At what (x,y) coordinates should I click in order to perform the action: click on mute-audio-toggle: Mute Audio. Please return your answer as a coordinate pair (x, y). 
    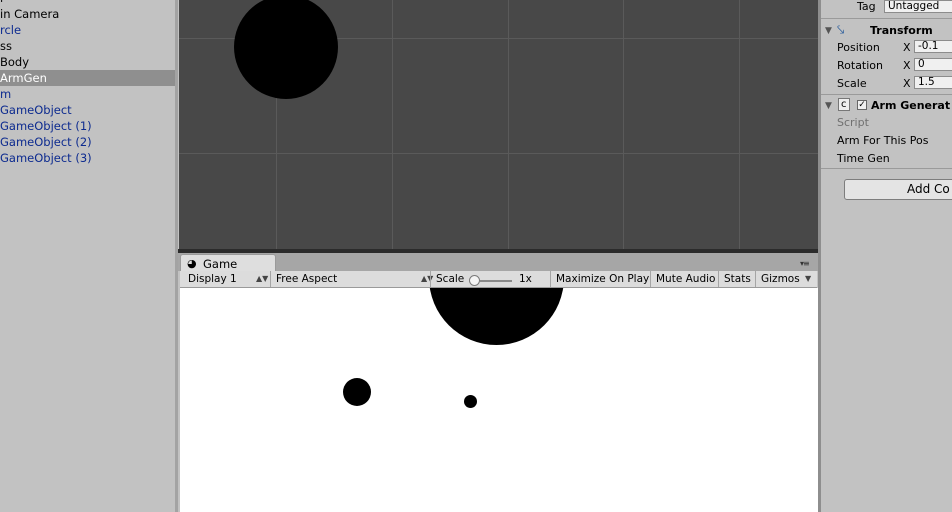
    Looking at the image, I should click on (684, 279).